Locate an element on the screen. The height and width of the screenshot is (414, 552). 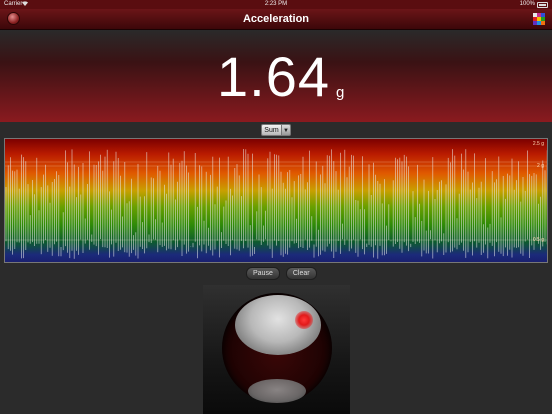
mode-select-label: Sum is located at coordinates (271, 130).